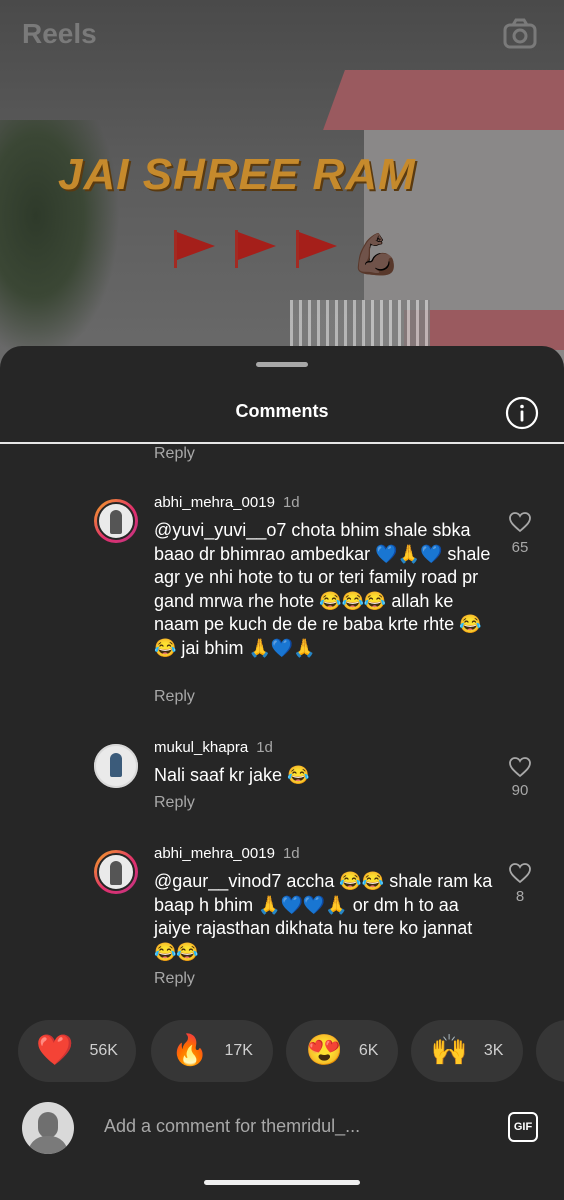  Describe the element at coordinates (368, 1050) in the screenshot. I see `reaction-count: 6K` at that location.